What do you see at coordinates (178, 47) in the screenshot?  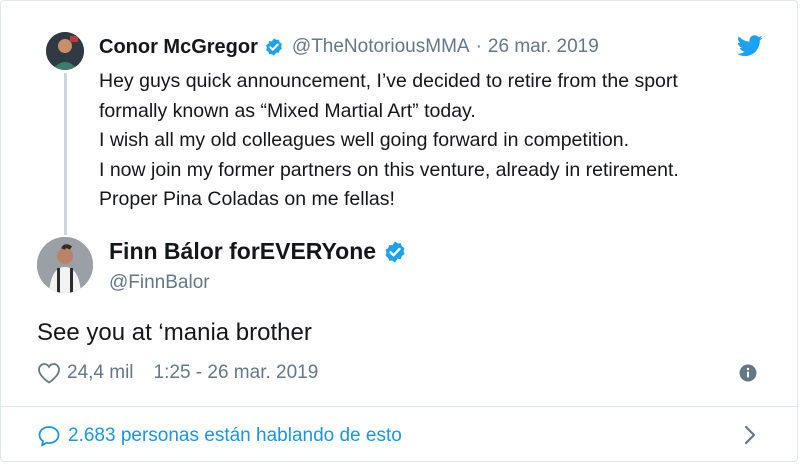 I see `parent-author-name: Conor McGregor` at bounding box center [178, 47].